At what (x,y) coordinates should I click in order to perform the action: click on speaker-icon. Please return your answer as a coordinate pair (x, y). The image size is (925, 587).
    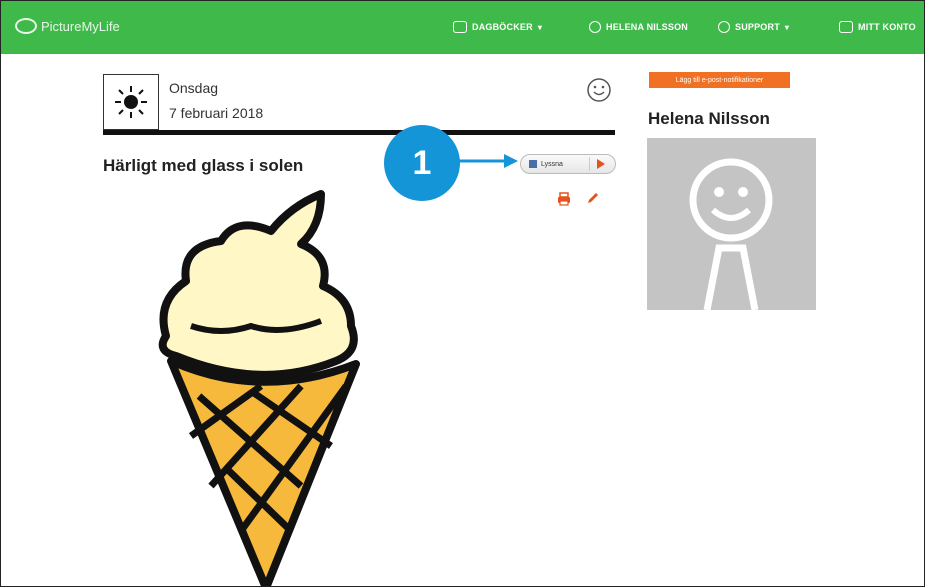
    Looking at the image, I should click on (533, 164).